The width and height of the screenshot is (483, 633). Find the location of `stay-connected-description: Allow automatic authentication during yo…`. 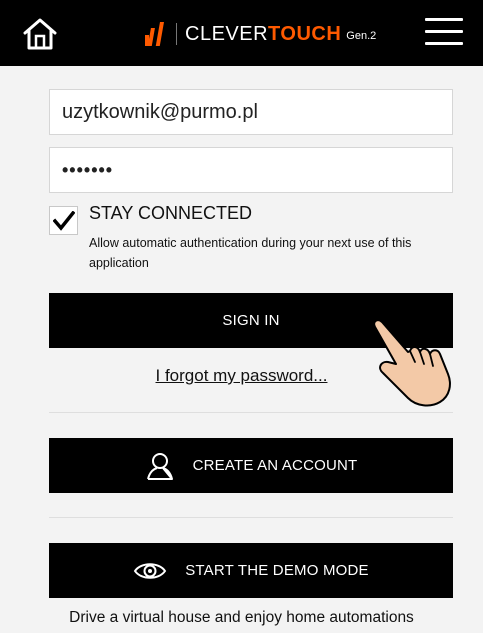

stay-connected-description: Allow automatic authentication during yo… is located at coordinates (250, 253).